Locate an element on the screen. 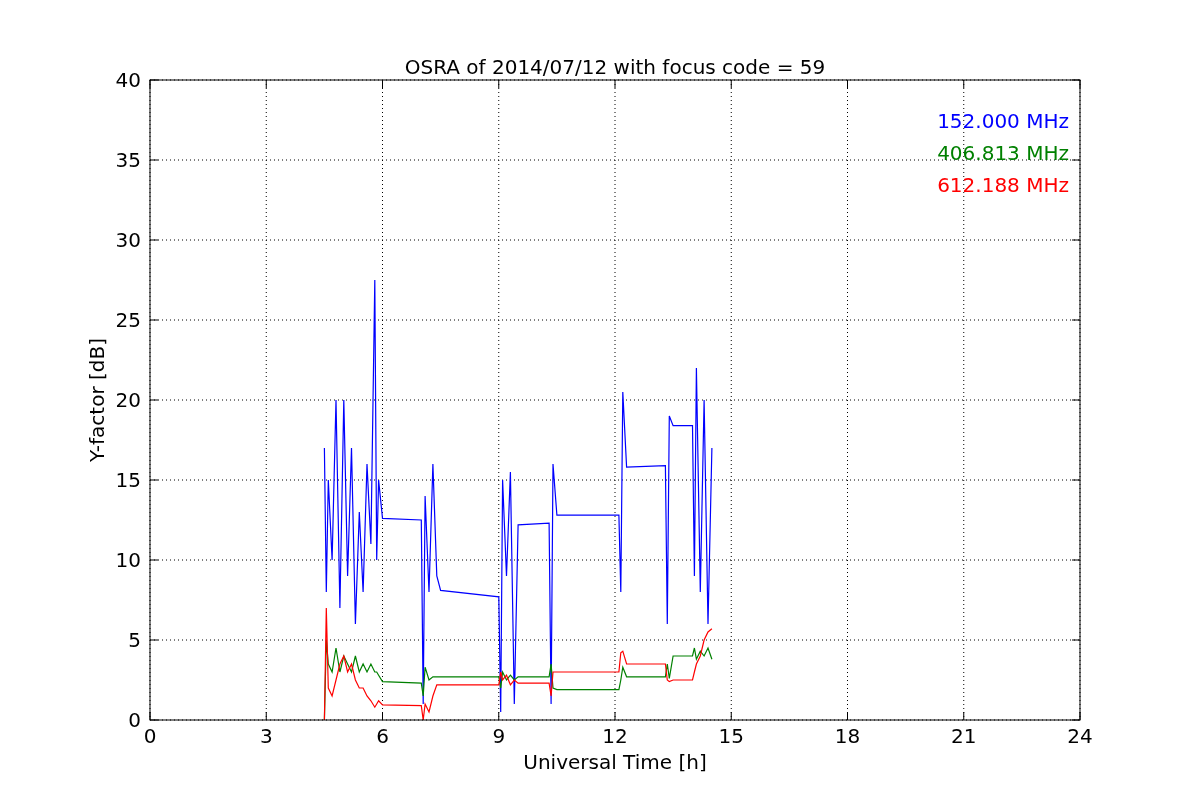  legend-label: 152.000 MHz is located at coordinates (1003, 121).